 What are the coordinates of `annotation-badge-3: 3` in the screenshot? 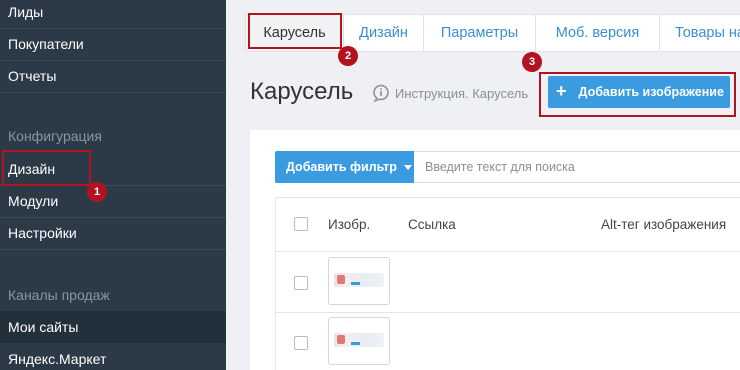 It's located at (532, 62).